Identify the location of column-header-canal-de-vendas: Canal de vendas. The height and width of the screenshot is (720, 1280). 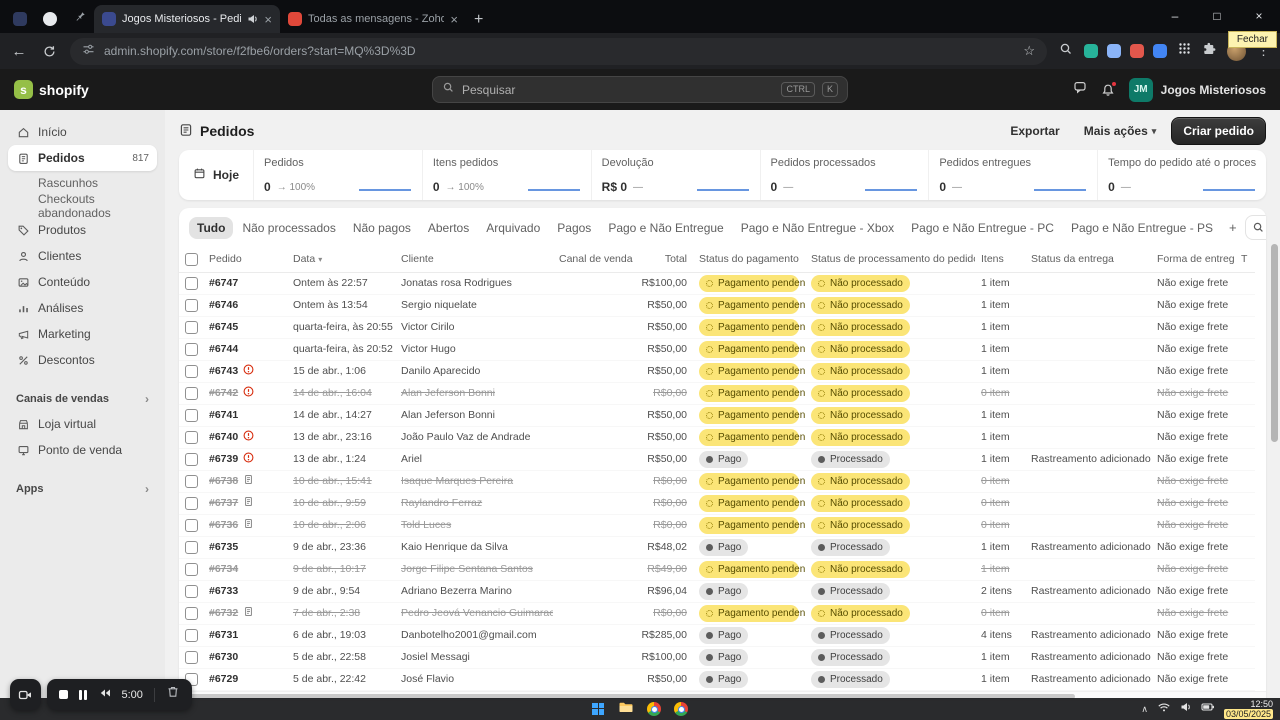
(593, 260).